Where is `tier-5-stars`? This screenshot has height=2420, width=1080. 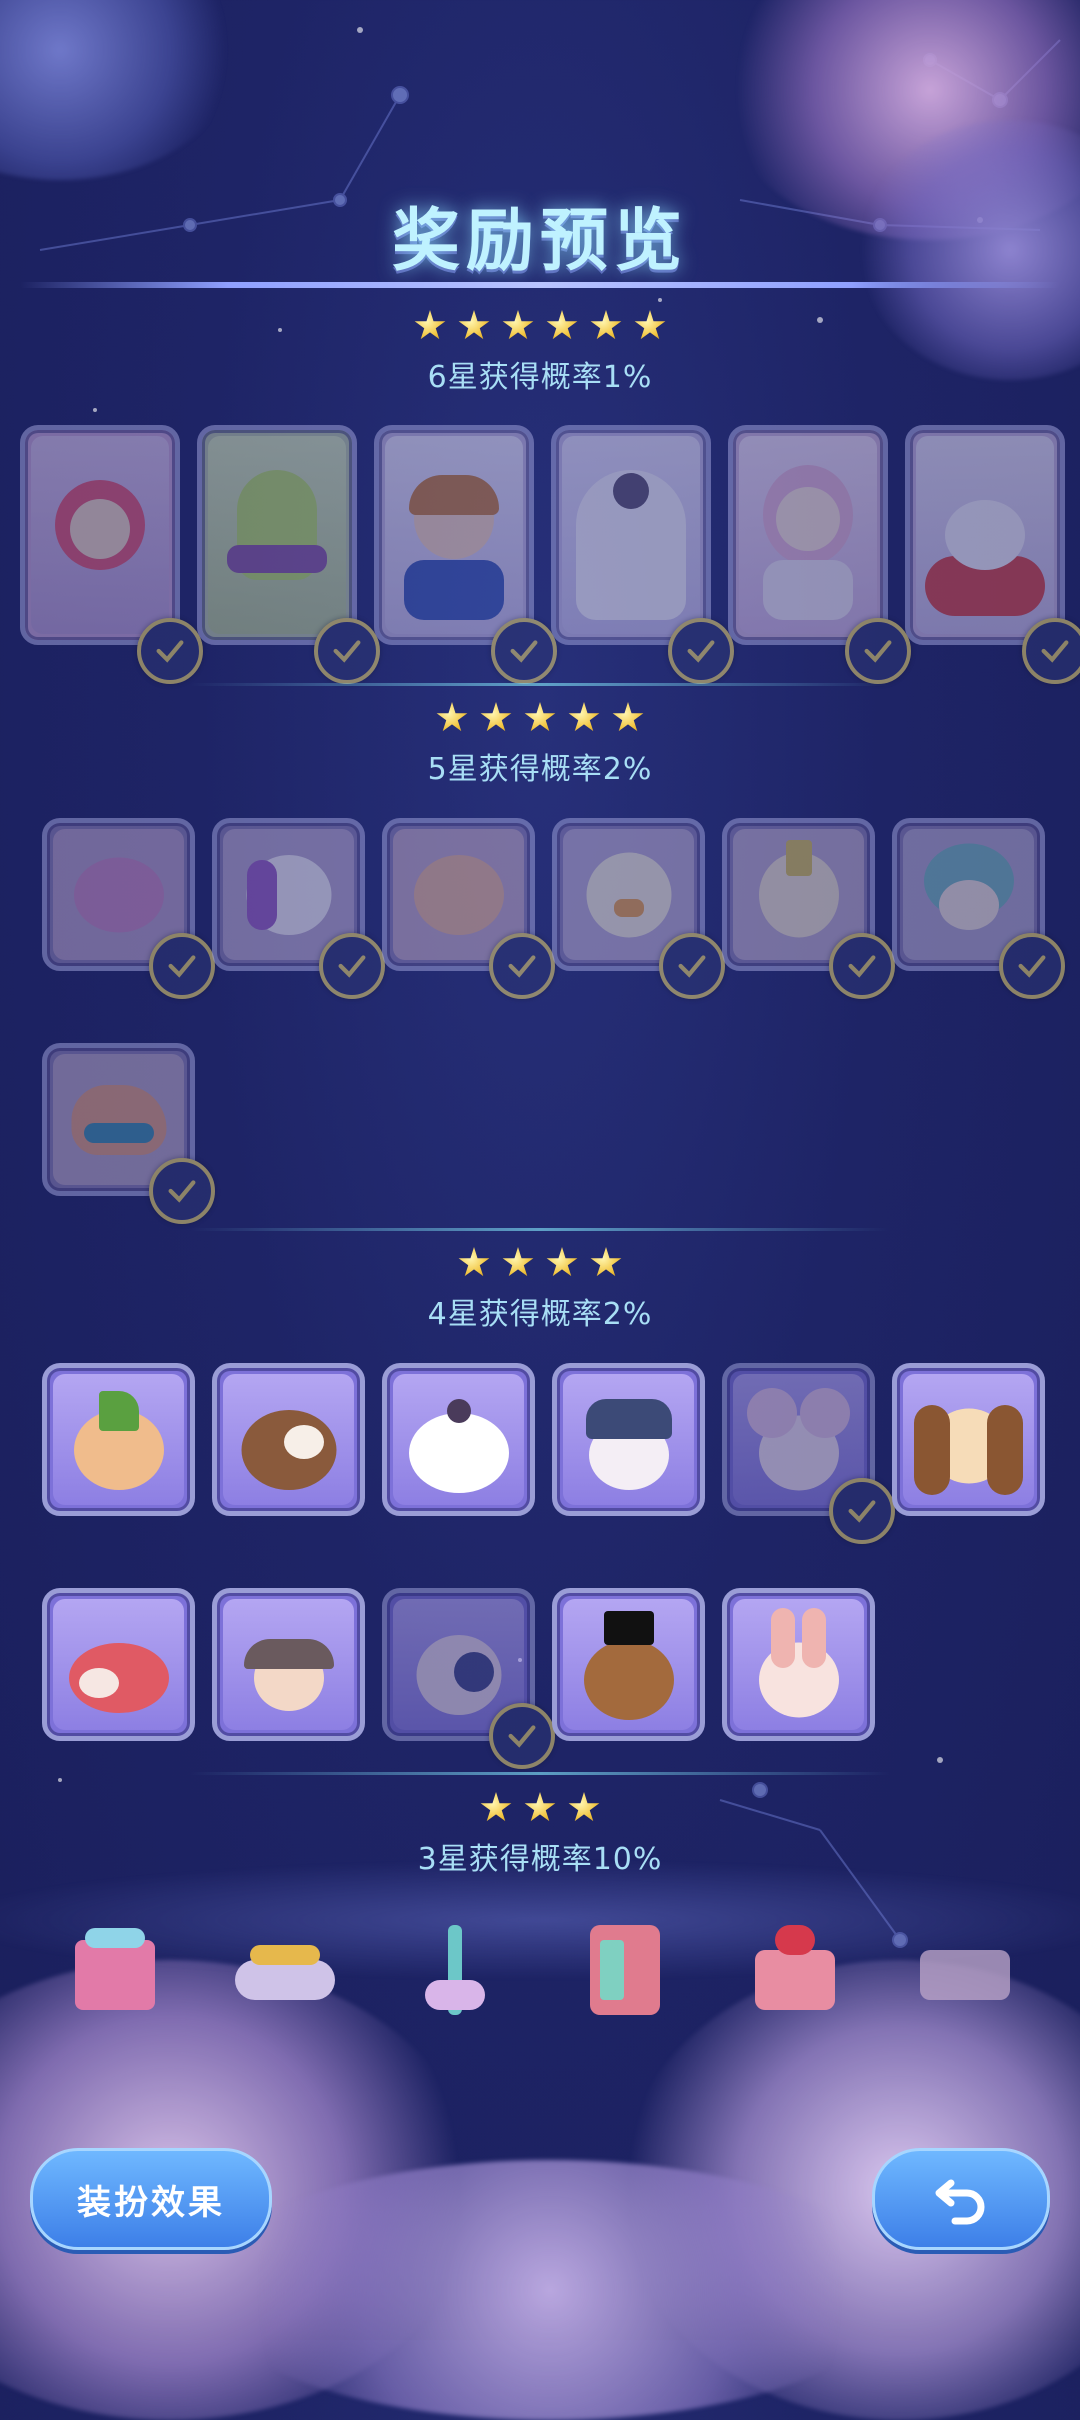
tier-5-stars is located at coordinates (540, 718).